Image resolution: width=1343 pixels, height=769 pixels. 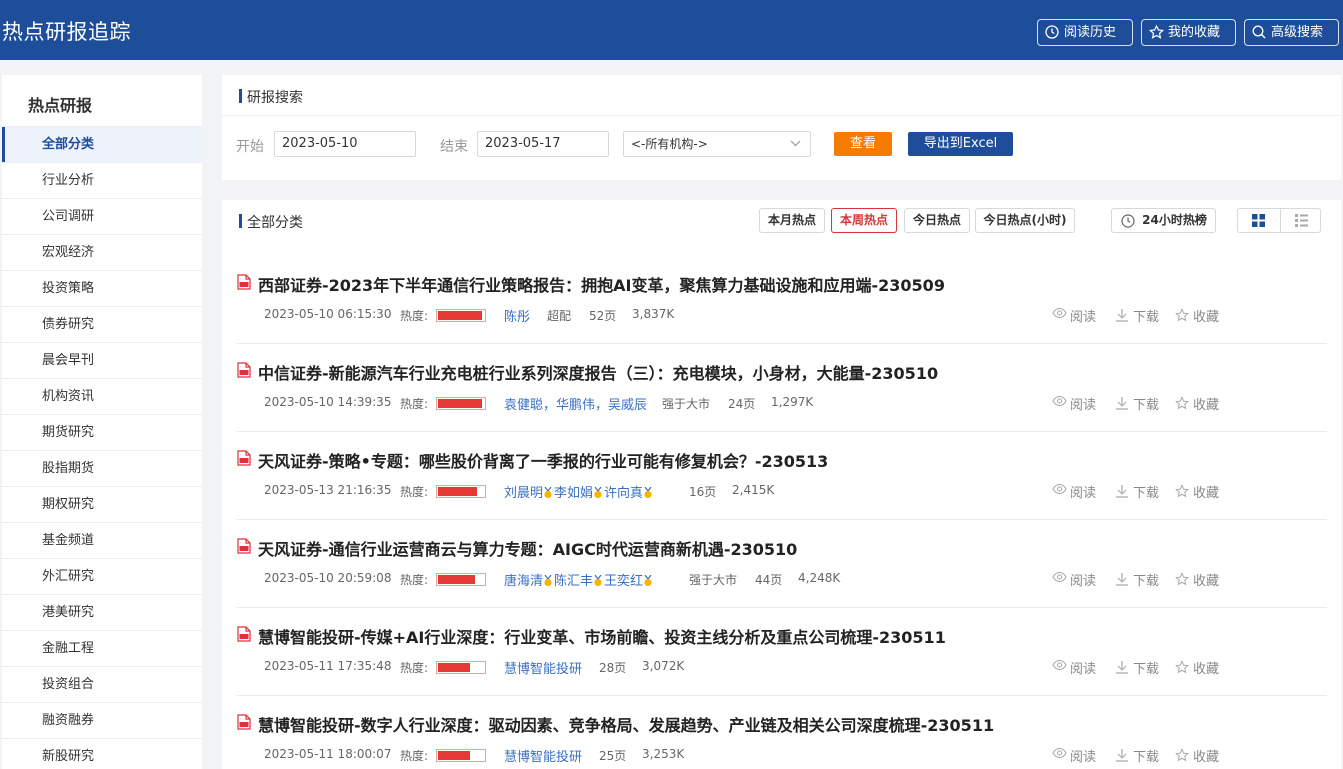 What do you see at coordinates (345, 144) in the screenshot?
I see `start-date-input: 2023-05-10` at bounding box center [345, 144].